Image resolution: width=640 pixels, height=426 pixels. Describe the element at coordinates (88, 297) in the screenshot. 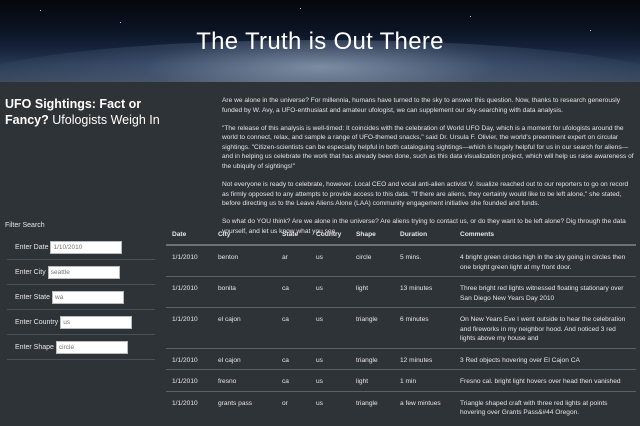

I see `state-input` at that location.